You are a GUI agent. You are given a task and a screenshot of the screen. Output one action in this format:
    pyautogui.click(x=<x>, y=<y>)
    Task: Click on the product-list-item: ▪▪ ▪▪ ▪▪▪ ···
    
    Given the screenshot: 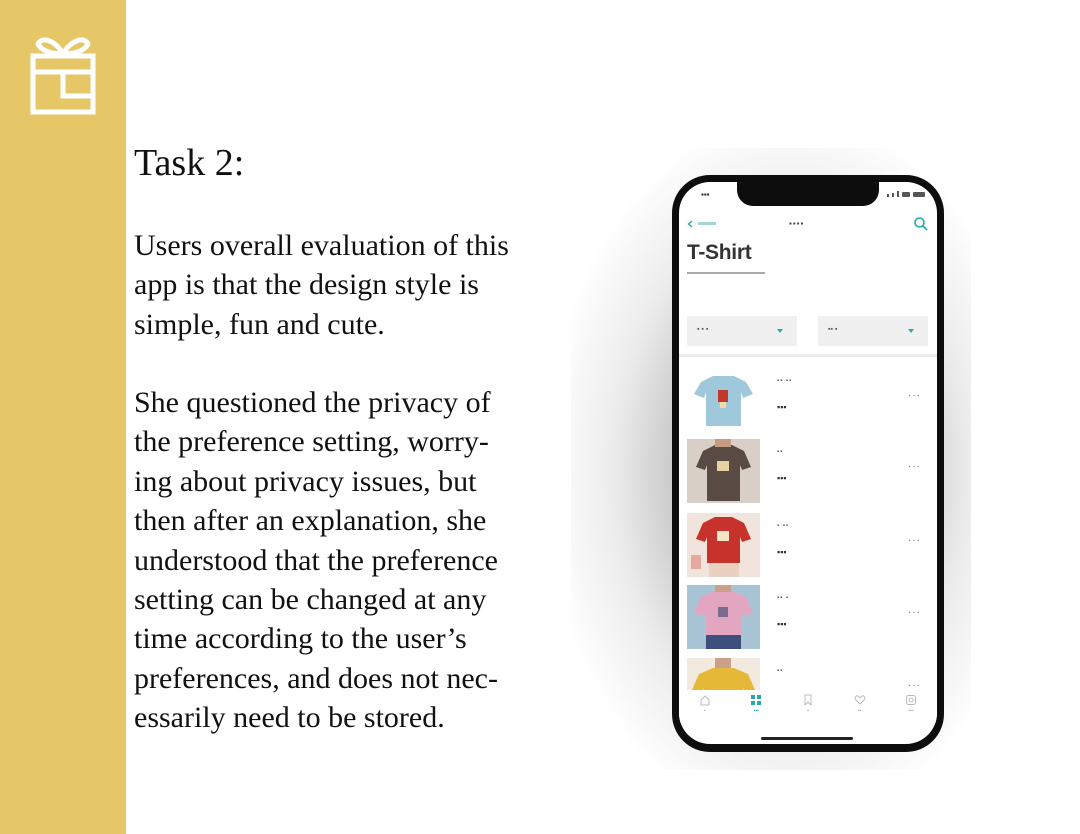 What is the action you would take?
    pyautogui.click(x=808, y=401)
    